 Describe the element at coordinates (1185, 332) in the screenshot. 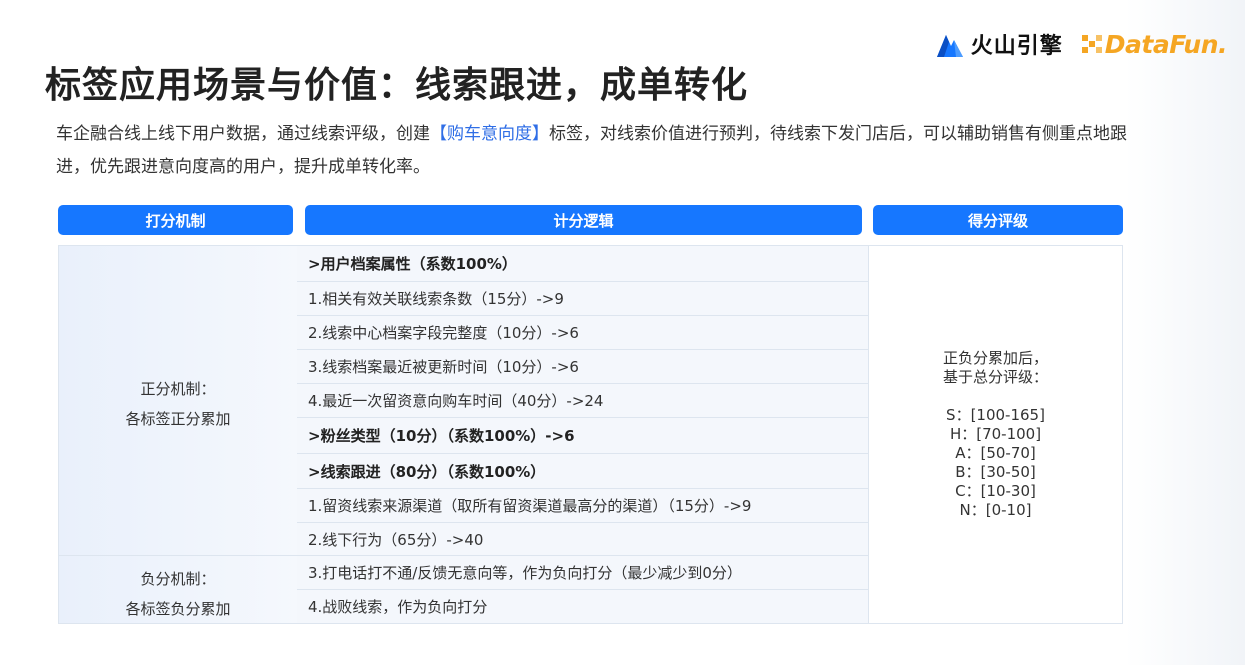

I see `background-fade` at that location.